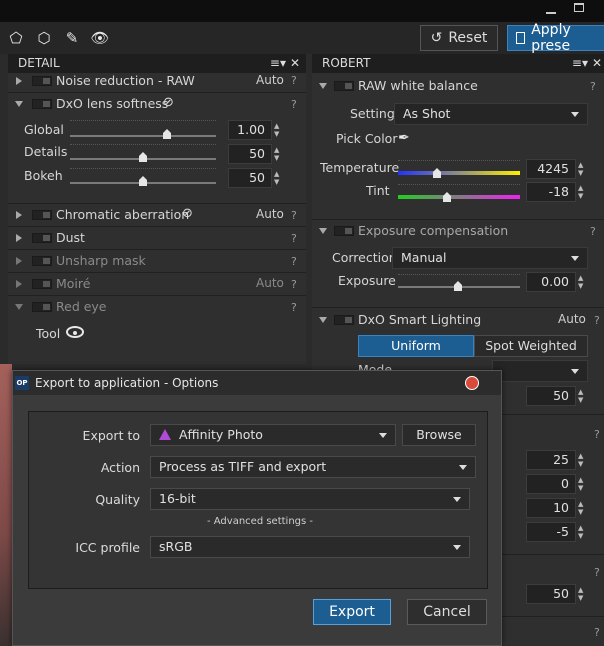  I want to click on eye-icon: 👁, so click(100, 38).